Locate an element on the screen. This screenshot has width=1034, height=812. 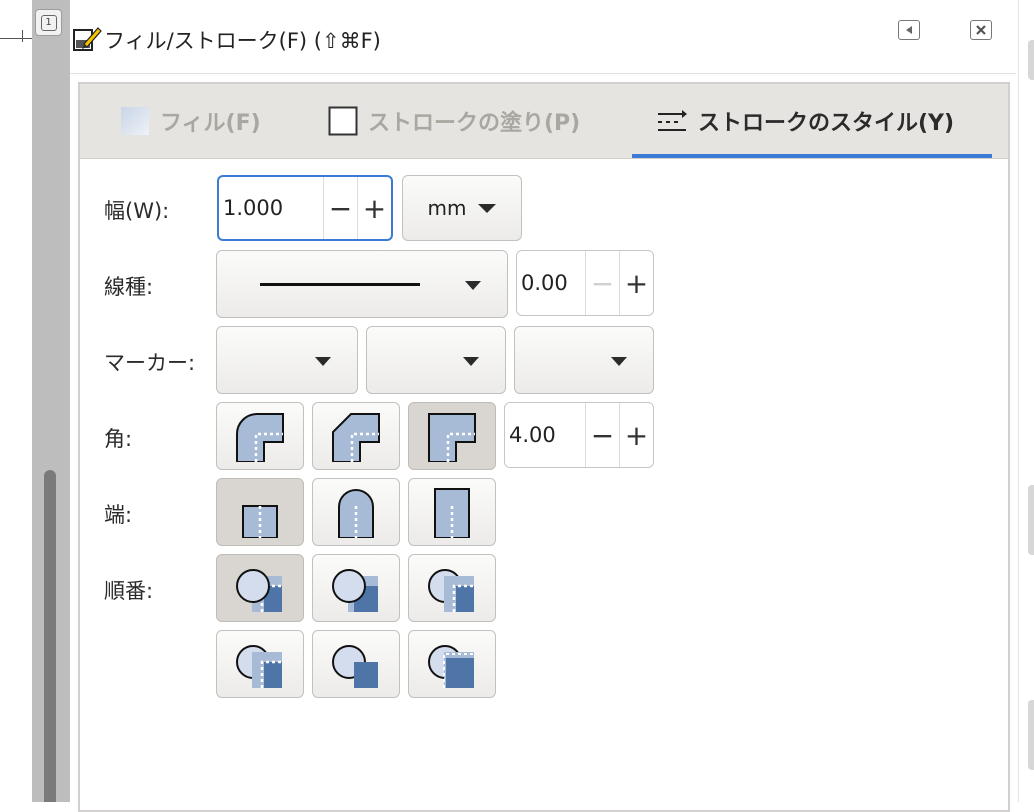
canvas-area is located at coordinates (16, 401).